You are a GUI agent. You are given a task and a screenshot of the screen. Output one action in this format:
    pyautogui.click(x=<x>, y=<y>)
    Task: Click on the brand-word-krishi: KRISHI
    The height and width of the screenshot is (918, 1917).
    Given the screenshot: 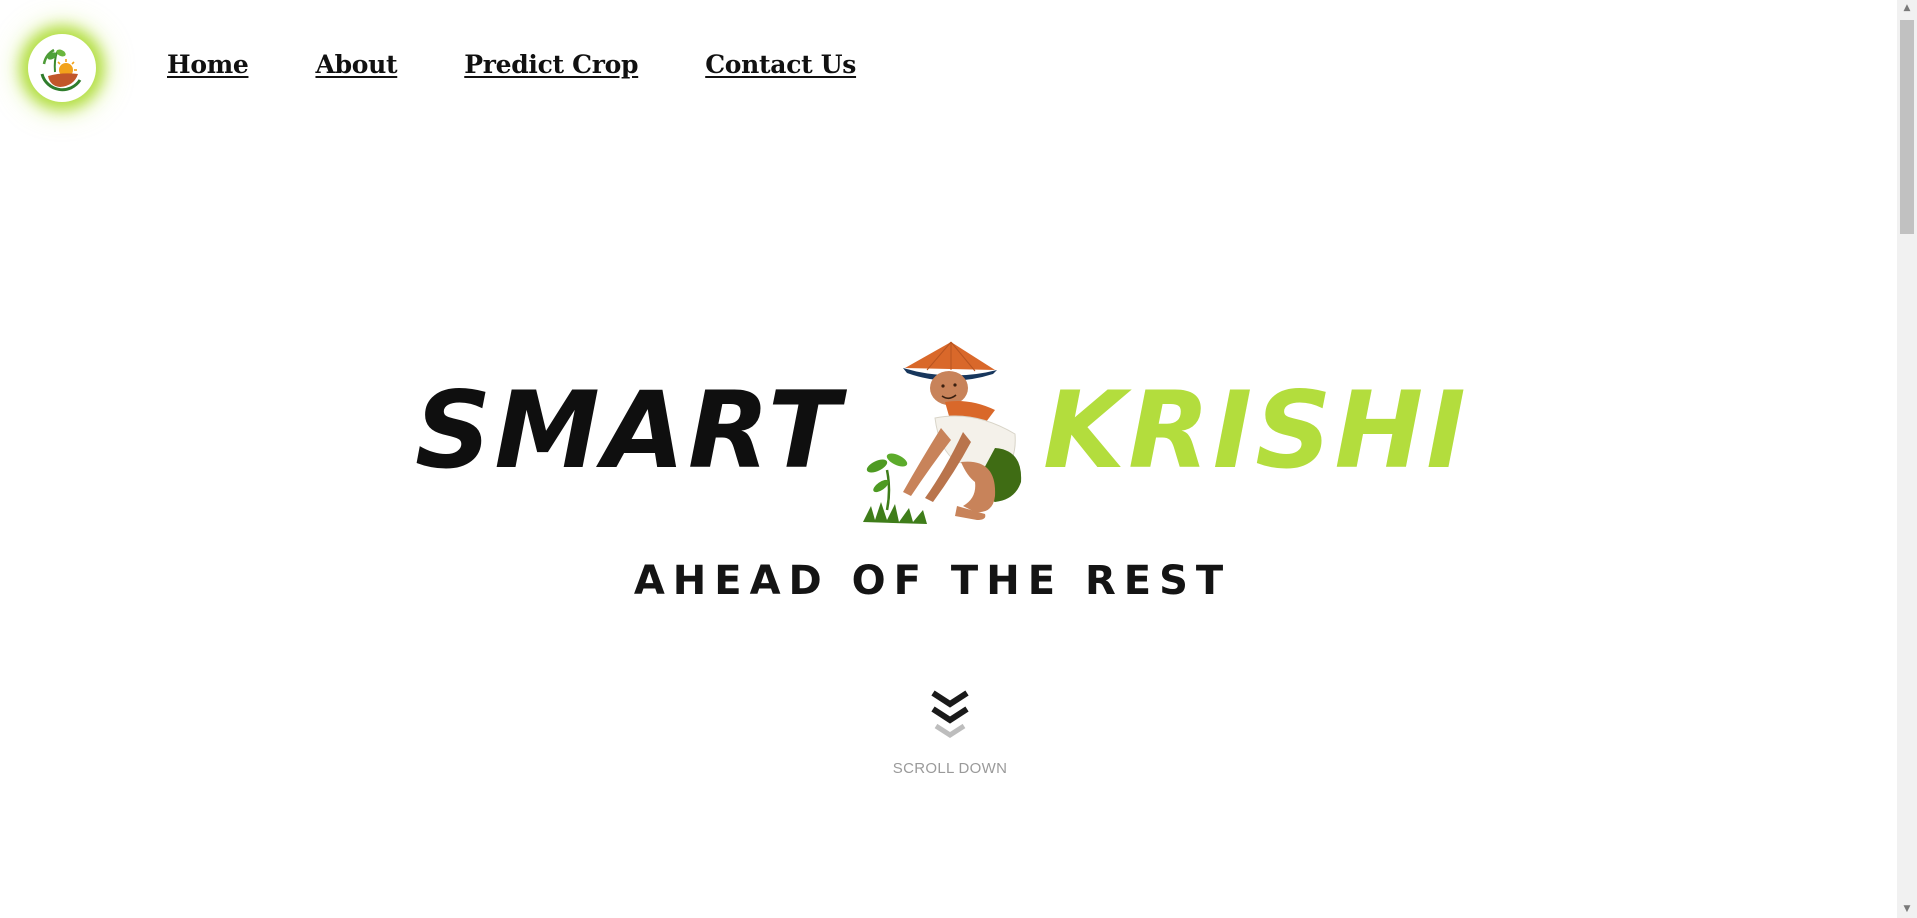 What is the action you would take?
    pyautogui.click(x=1256, y=430)
    